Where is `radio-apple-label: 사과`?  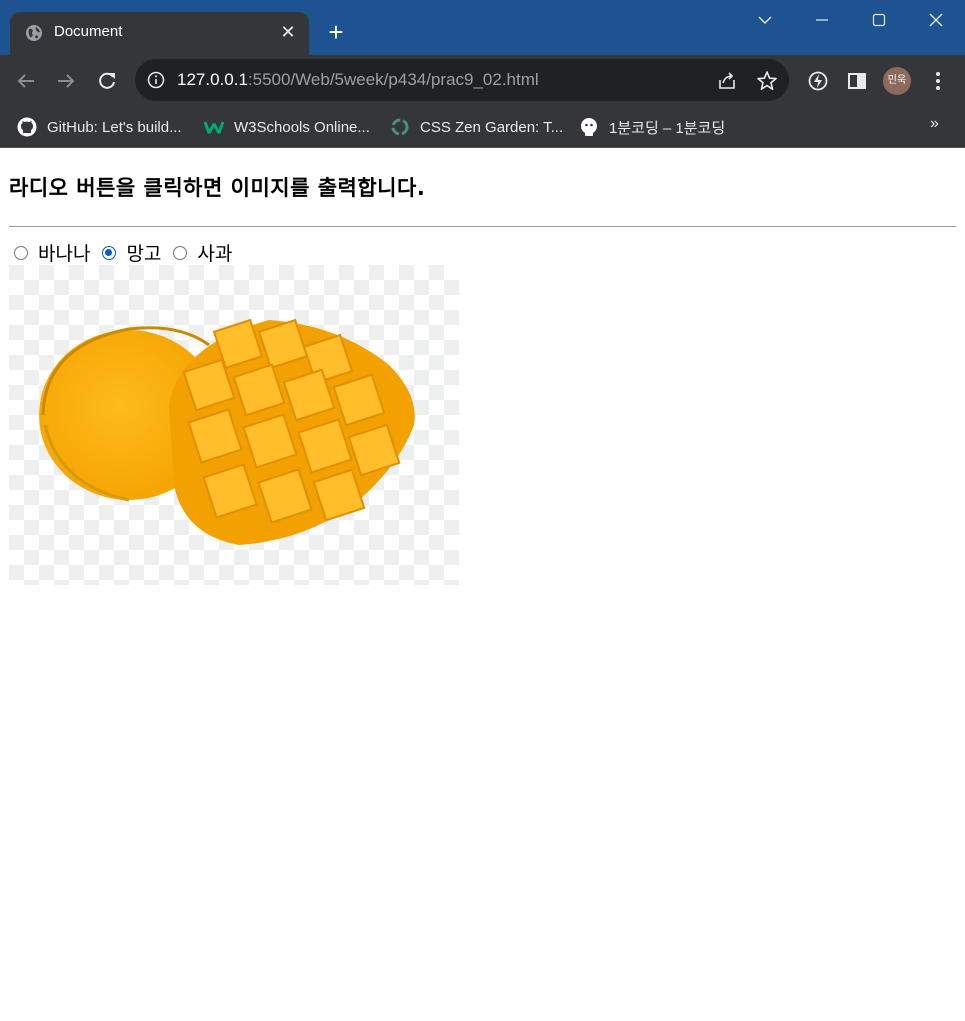 radio-apple-label: 사과 is located at coordinates (214, 252).